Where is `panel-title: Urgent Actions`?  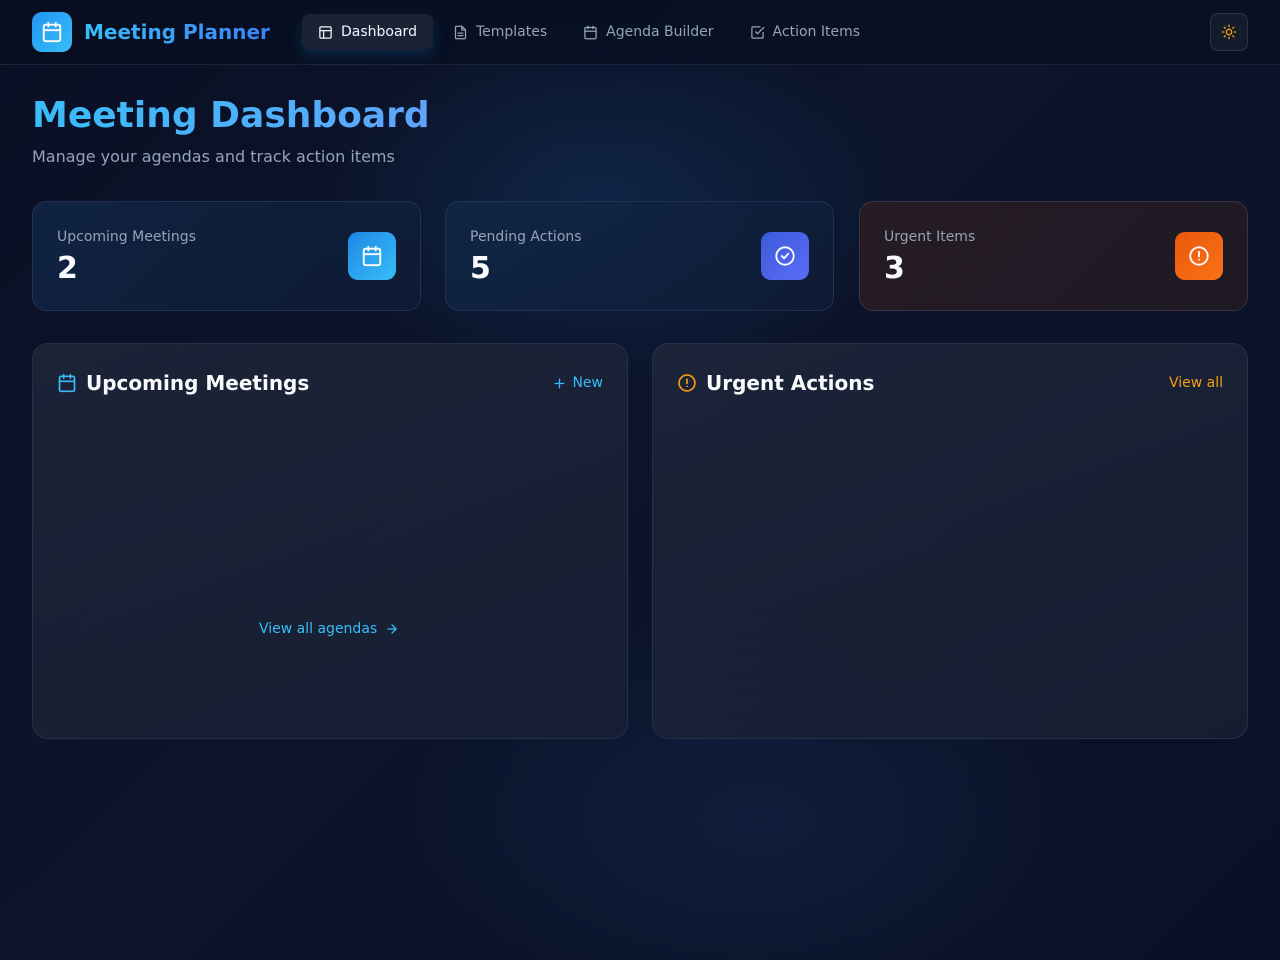
panel-title: Urgent Actions is located at coordinates (790, 383).